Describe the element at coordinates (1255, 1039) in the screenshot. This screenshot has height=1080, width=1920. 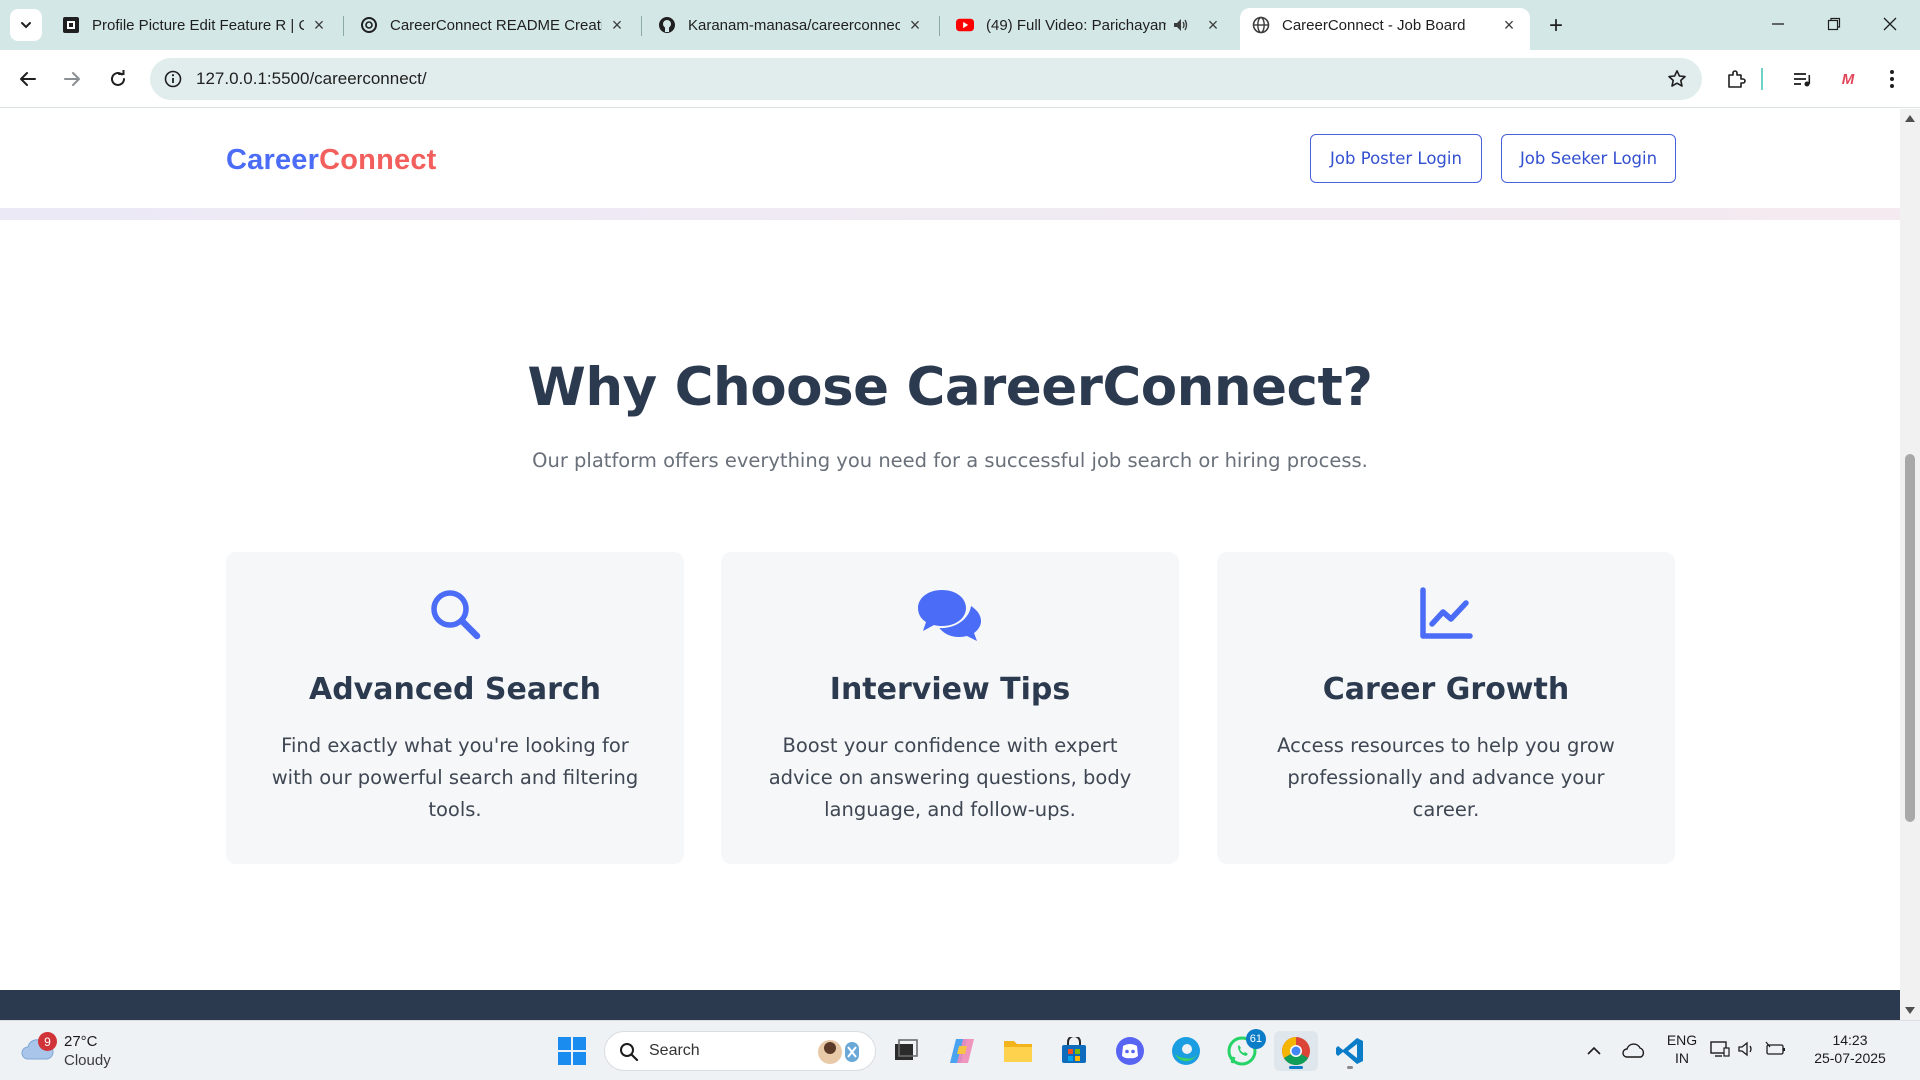
I see `whatsapp-unread-badge: 61` at that location.